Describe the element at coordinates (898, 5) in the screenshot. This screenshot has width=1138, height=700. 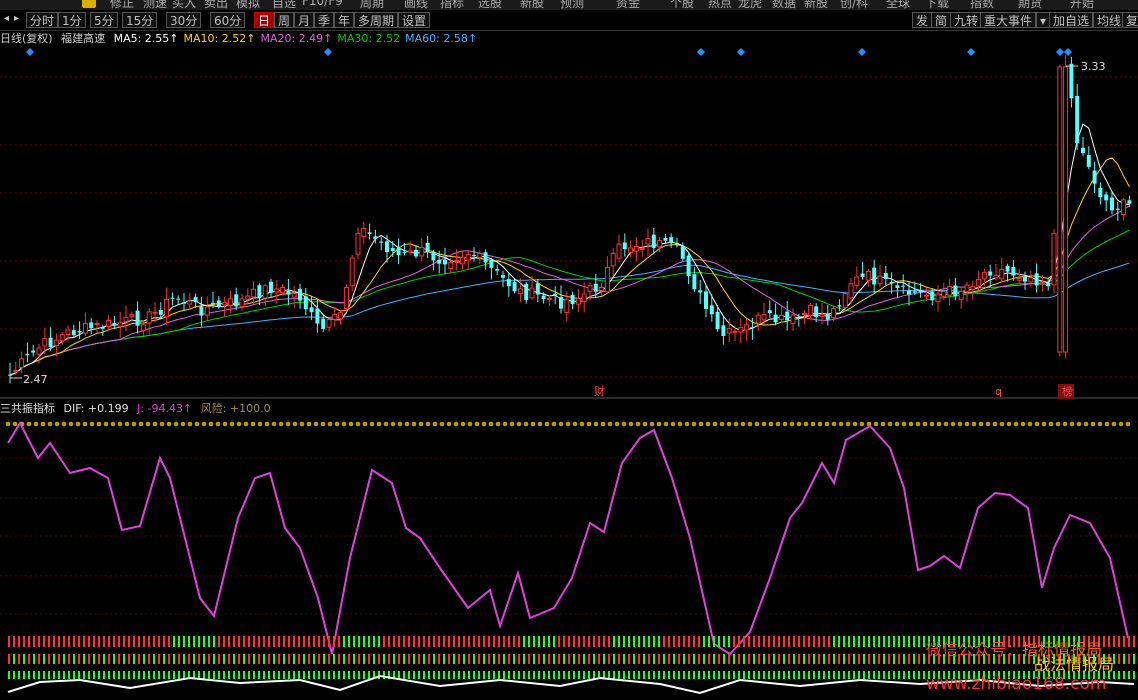
I see `toolbar-item: 全球` at that location.